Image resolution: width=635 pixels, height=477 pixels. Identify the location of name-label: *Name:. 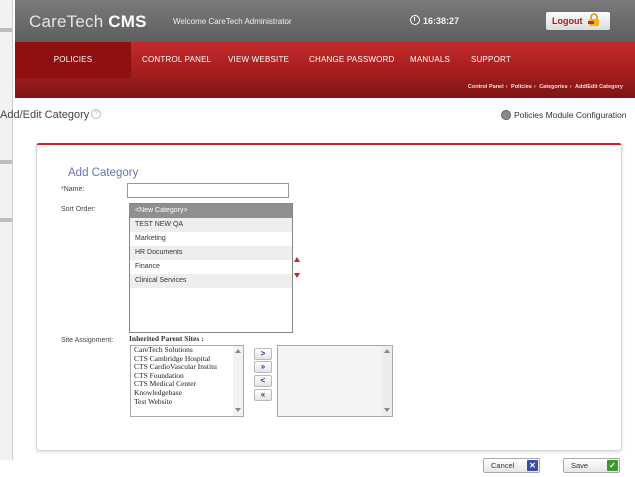
(72, 189).